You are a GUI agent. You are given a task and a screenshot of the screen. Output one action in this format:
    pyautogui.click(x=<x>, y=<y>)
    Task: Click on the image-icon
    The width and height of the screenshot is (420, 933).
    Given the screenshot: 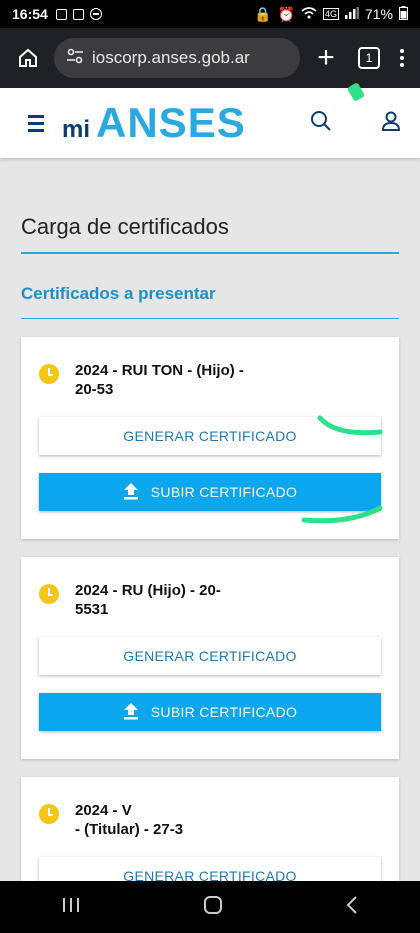 What is the action you would take?
    pyautogui.click(x=78, y=14)
    